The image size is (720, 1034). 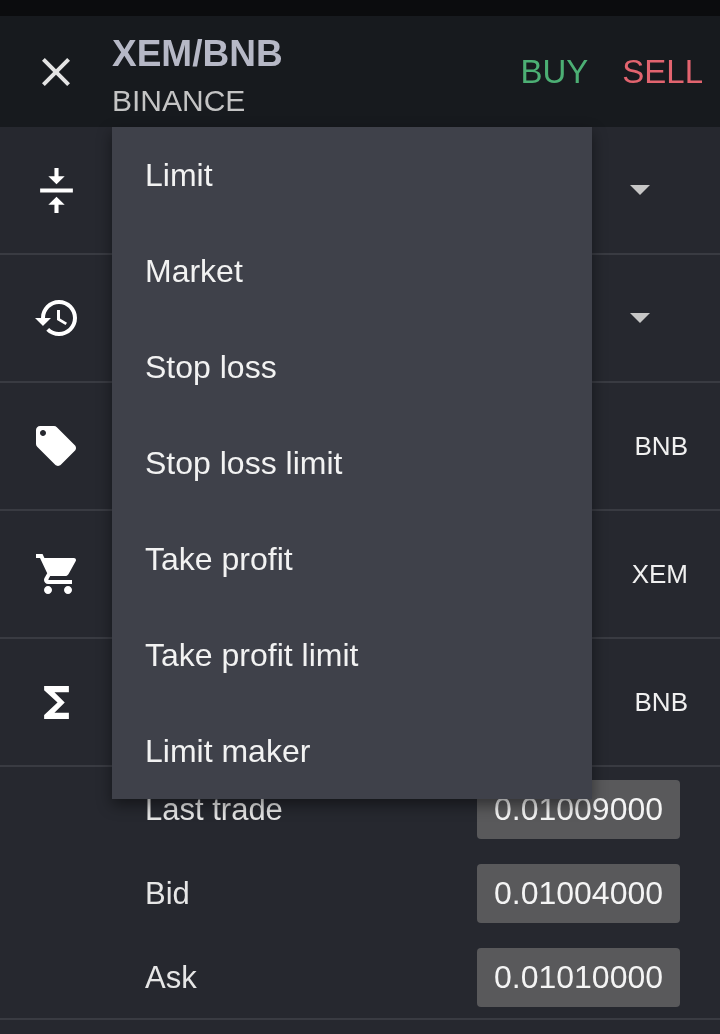 What do you see at coordinates (662, 71) in the screenshot?
I see `sell-button: SELL` at bounding box center [662, 71].